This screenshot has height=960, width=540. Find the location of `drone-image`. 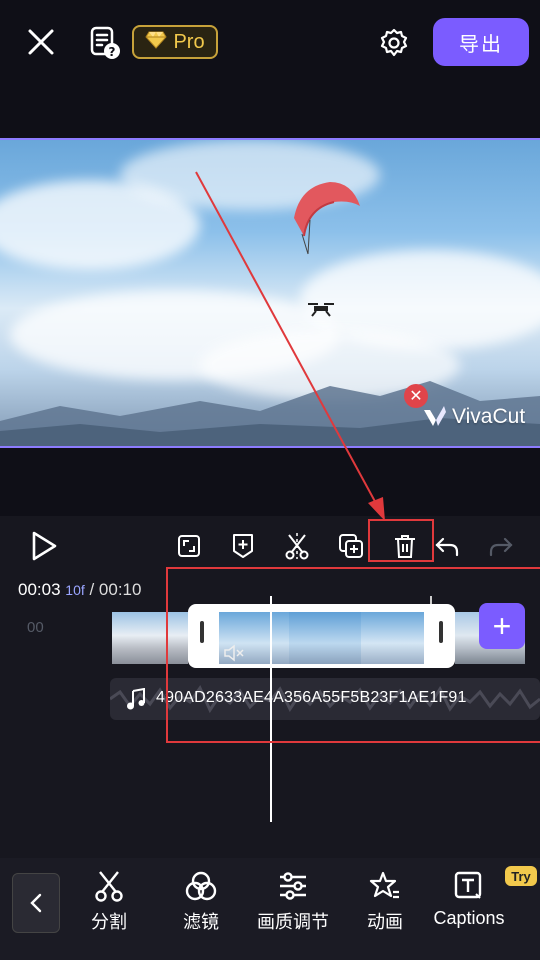

drone-image is located at coordinates (321, 310).